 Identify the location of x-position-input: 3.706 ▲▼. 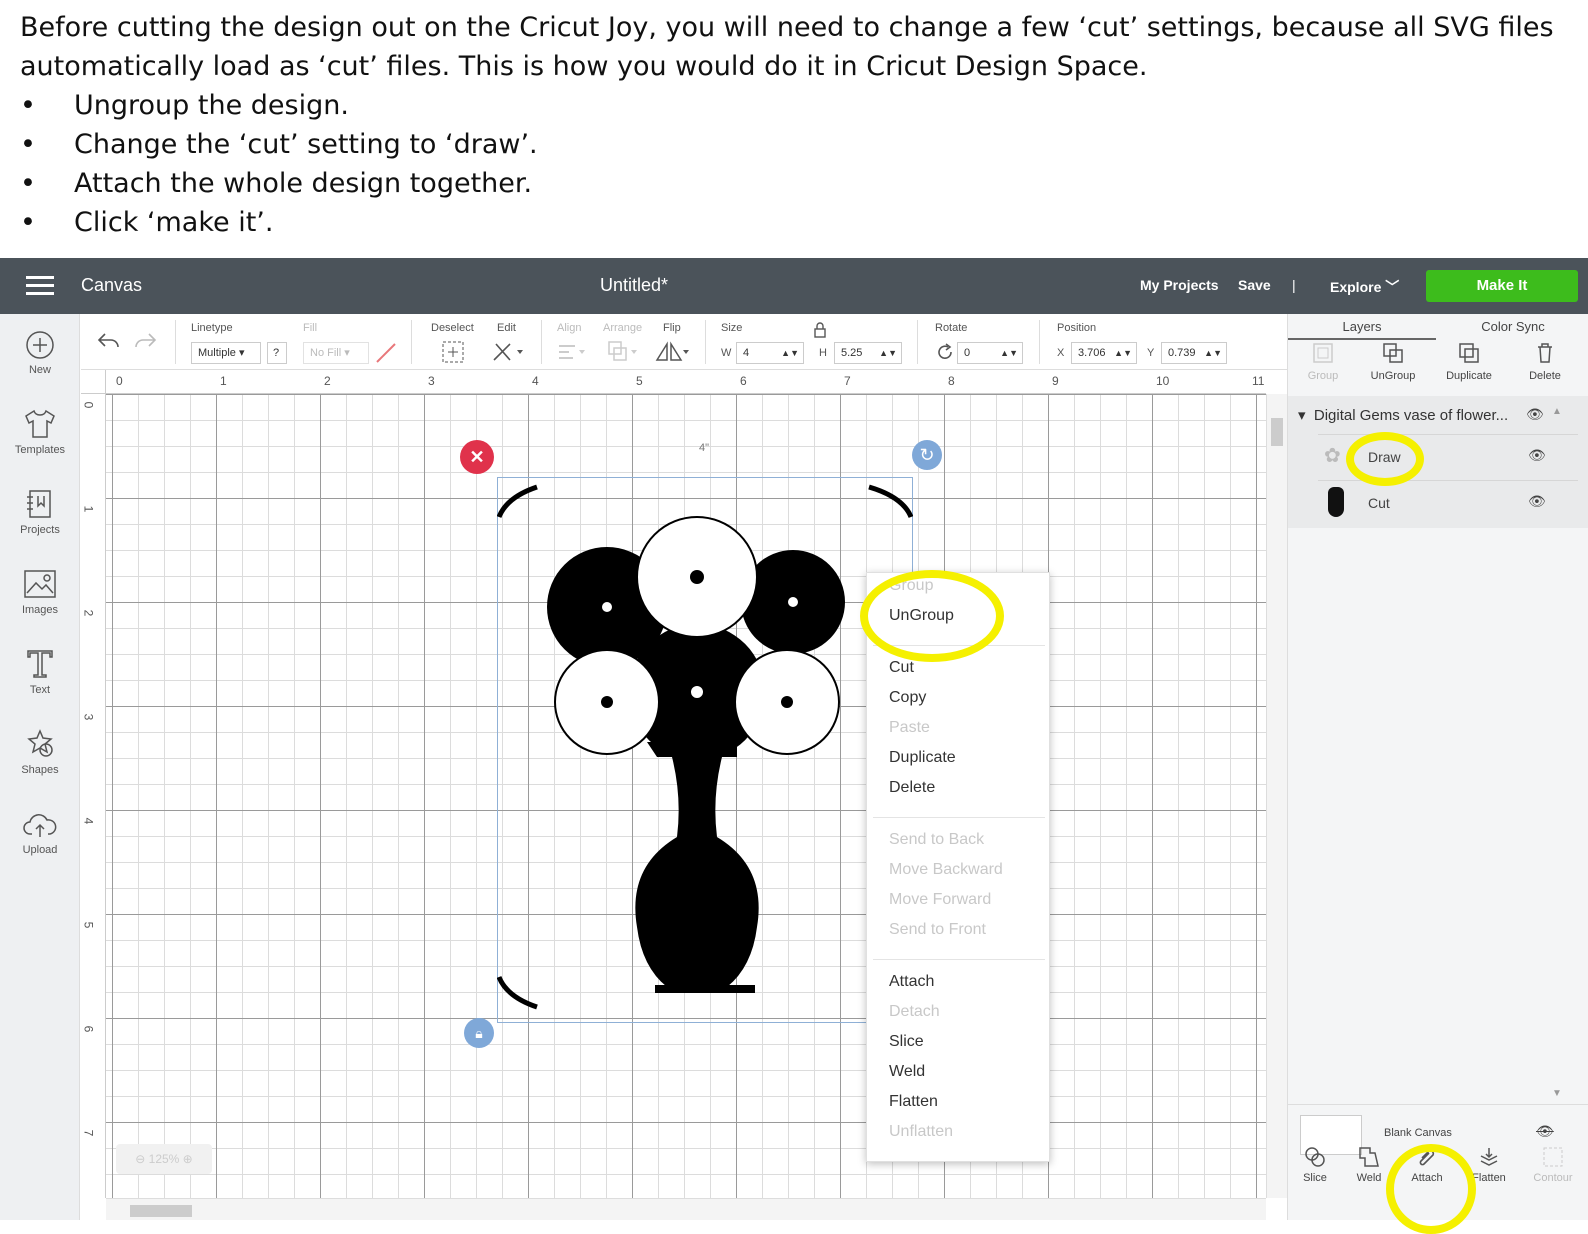
(1104, 353).